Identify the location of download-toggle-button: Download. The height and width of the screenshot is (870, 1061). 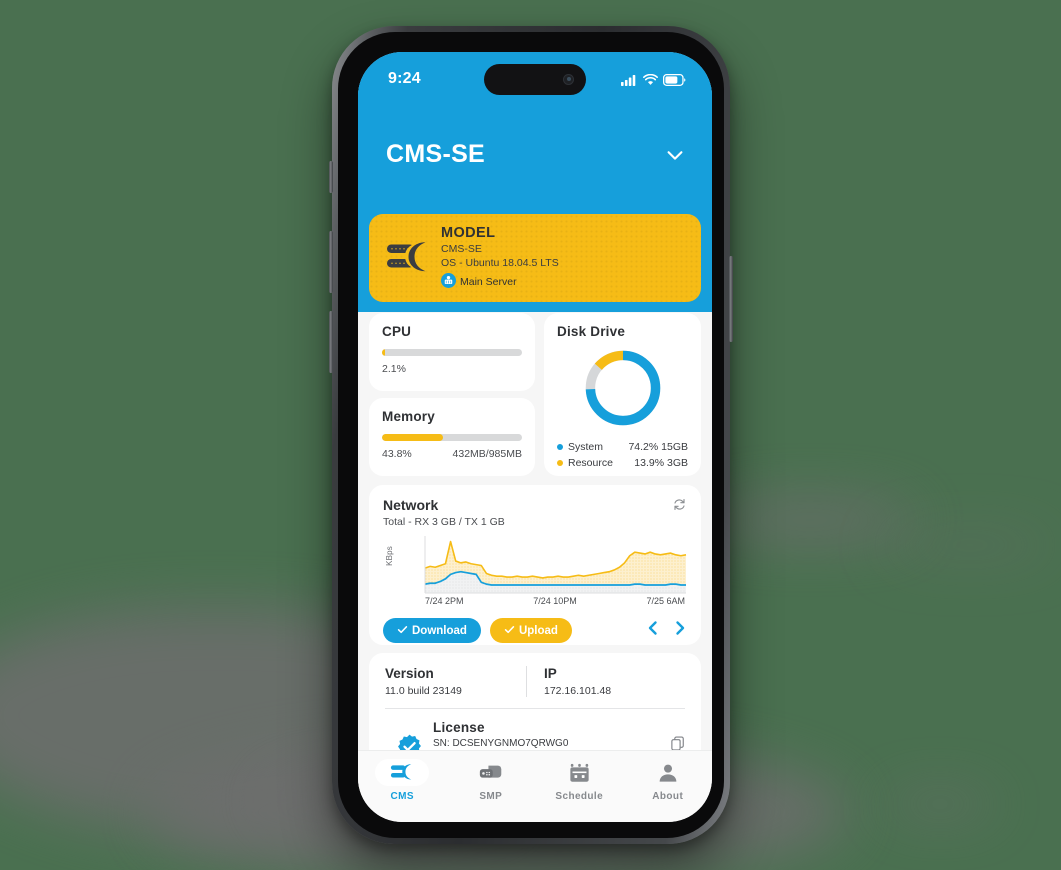
(432, 630).